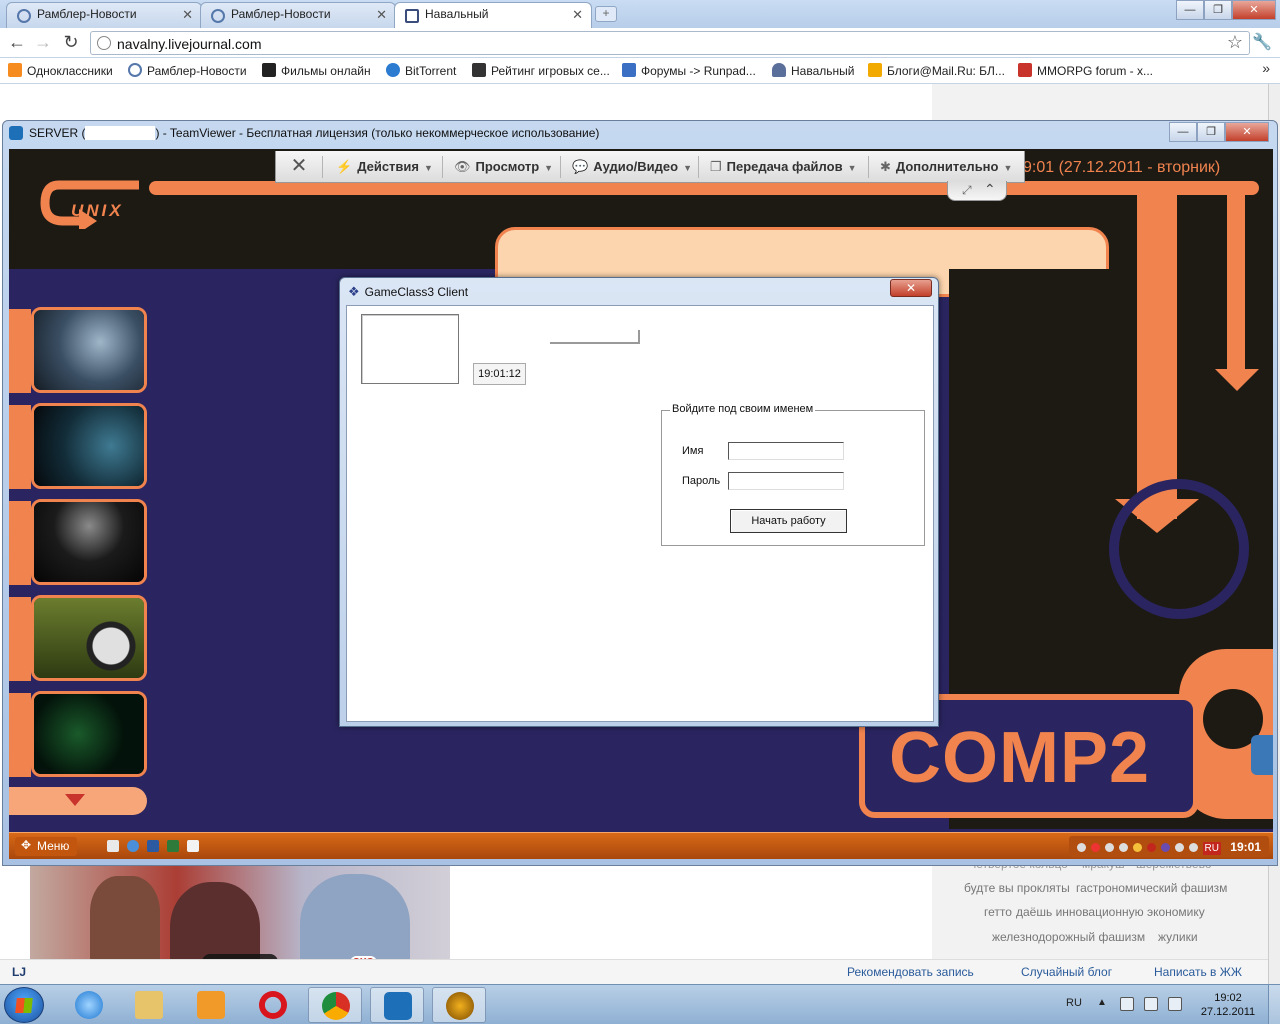 This screenshot has height=1024, width=1280. I want to click on tag-link: жулики, so click(1178, 937).